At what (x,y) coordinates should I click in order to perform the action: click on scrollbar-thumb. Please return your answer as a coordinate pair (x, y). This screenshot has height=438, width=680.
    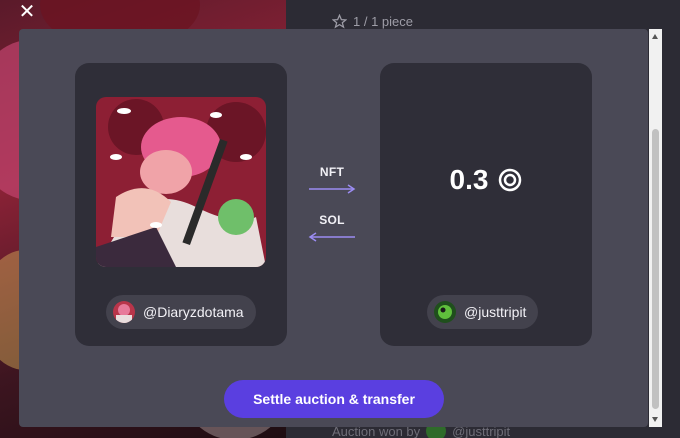
    Looking at the image, I should click on (655, 269).